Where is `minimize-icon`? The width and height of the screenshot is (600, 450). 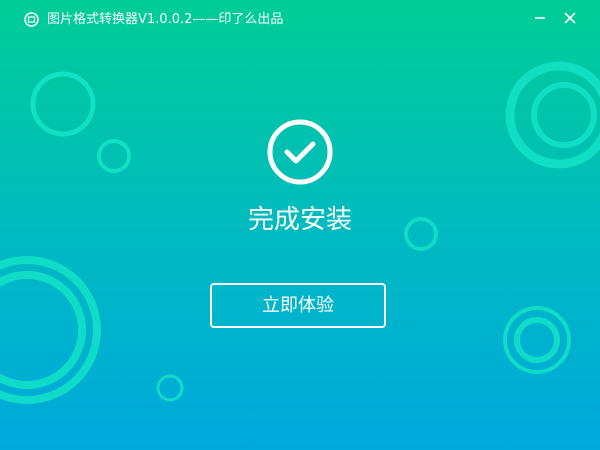
minimize-icon is located at coordinates (540, 18).